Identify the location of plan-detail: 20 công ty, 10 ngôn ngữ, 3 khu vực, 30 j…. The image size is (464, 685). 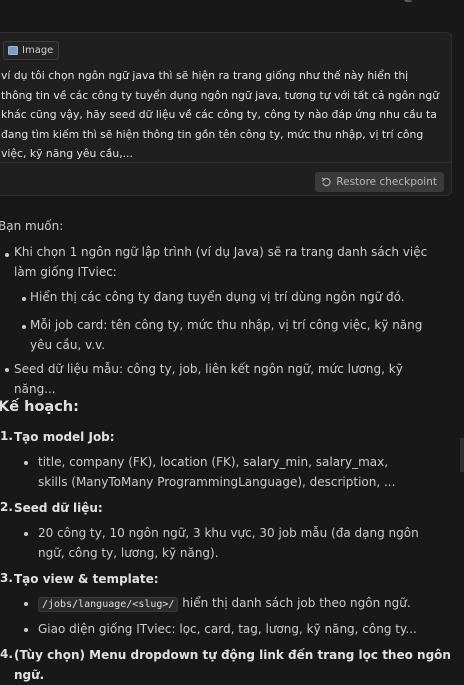
(228, 543).